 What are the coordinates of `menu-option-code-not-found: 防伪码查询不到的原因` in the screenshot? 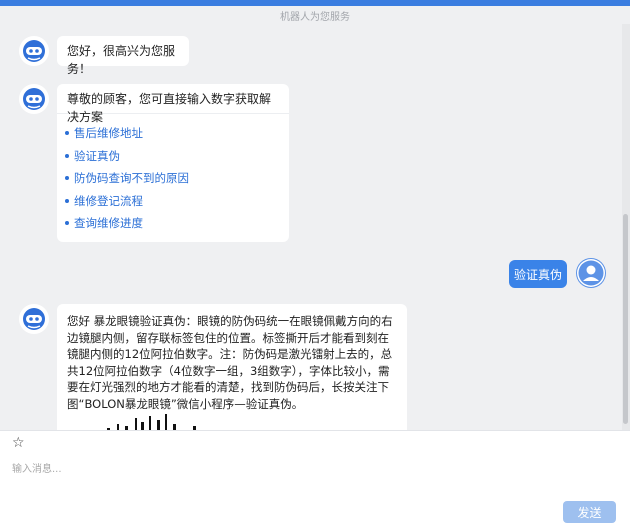 It's located at (177, 178).